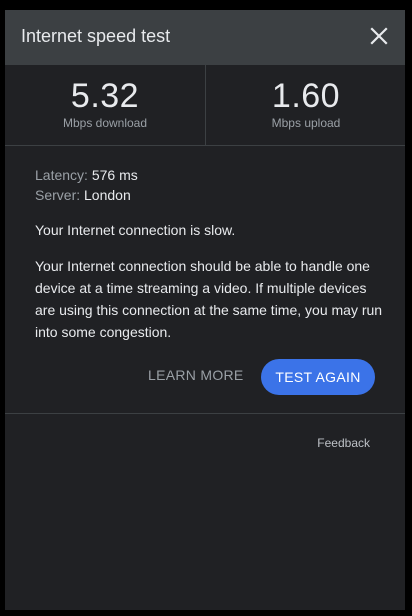  What do you see at coordinates (135, 230) in the screenshot?
I see `connection-status: Your Internet connection is slow.` at bounding box center [135, 230].